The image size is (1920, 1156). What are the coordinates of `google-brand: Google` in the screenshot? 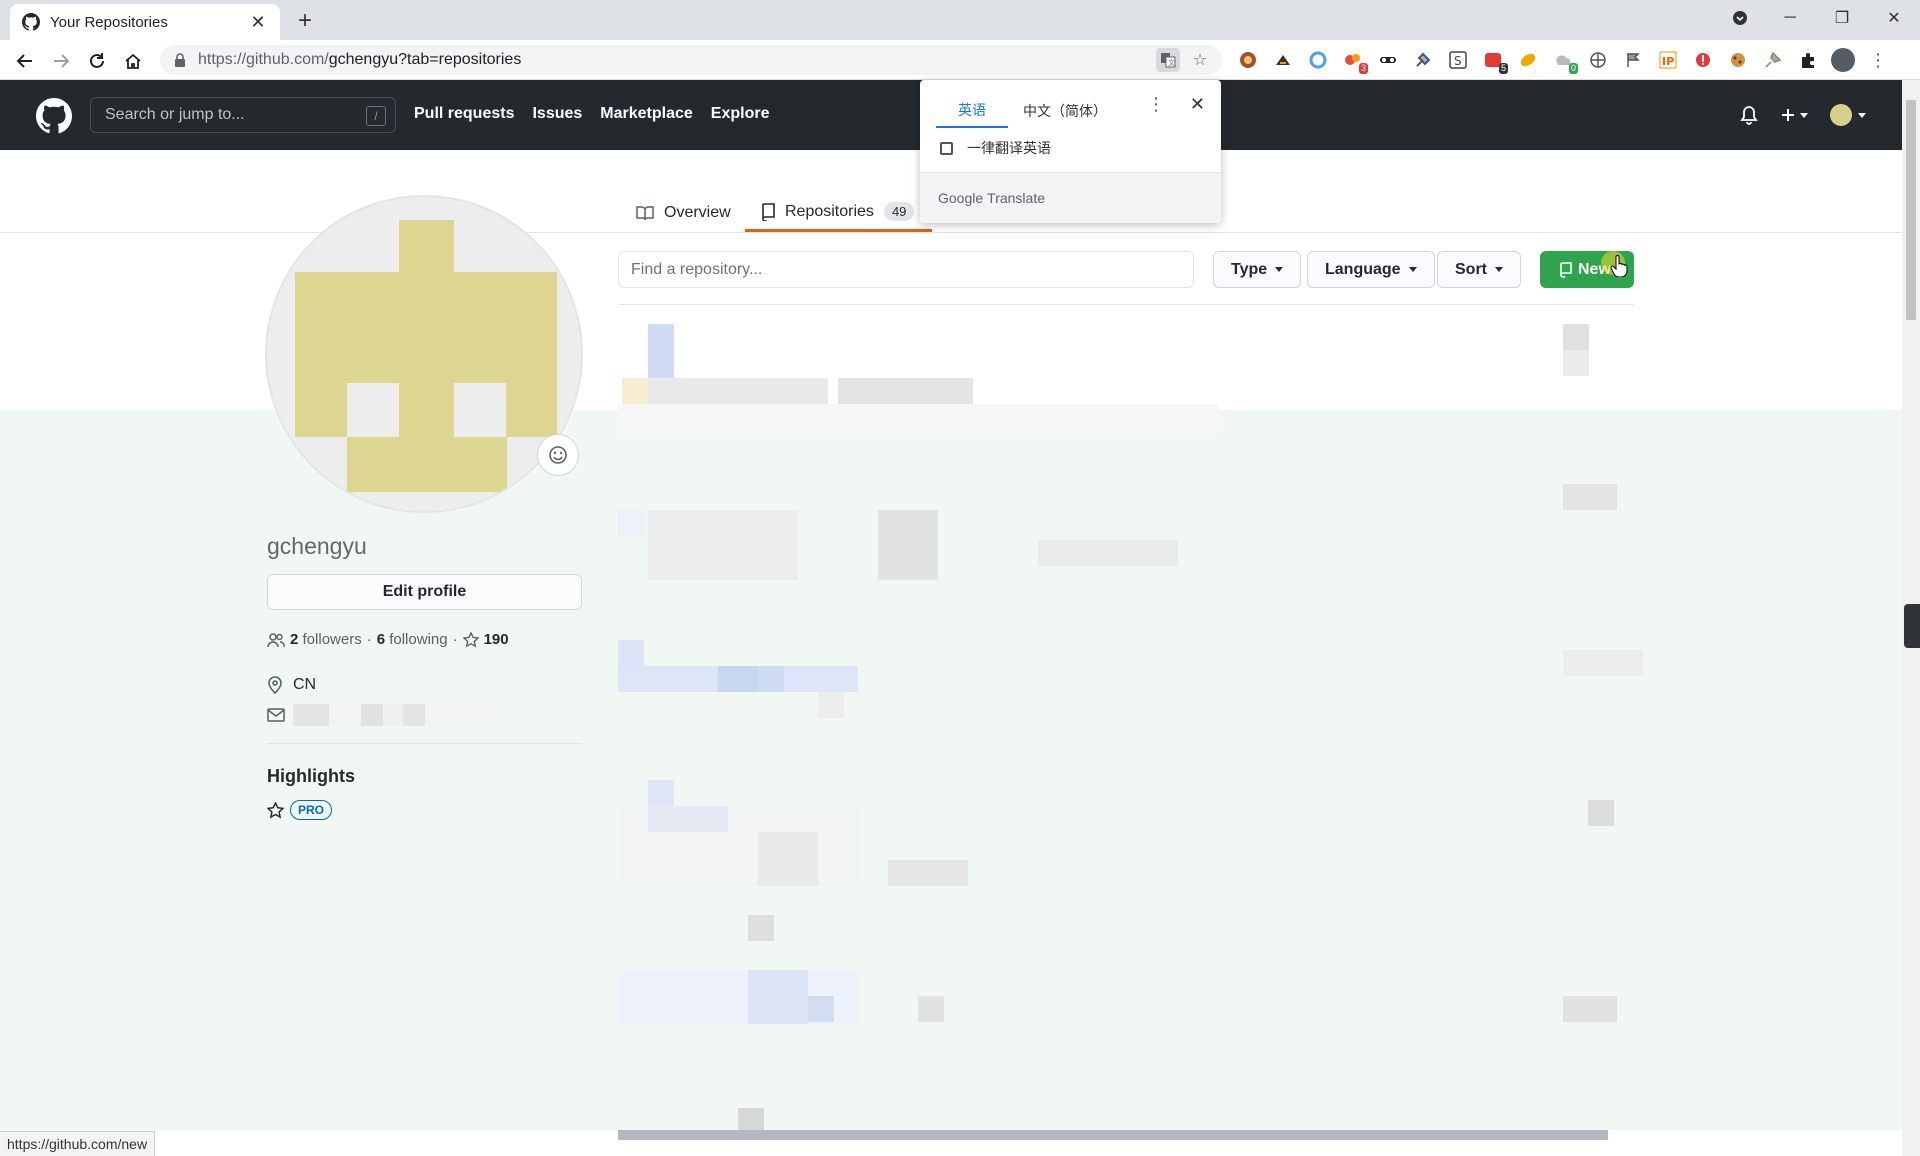 It's located at (961, 198).